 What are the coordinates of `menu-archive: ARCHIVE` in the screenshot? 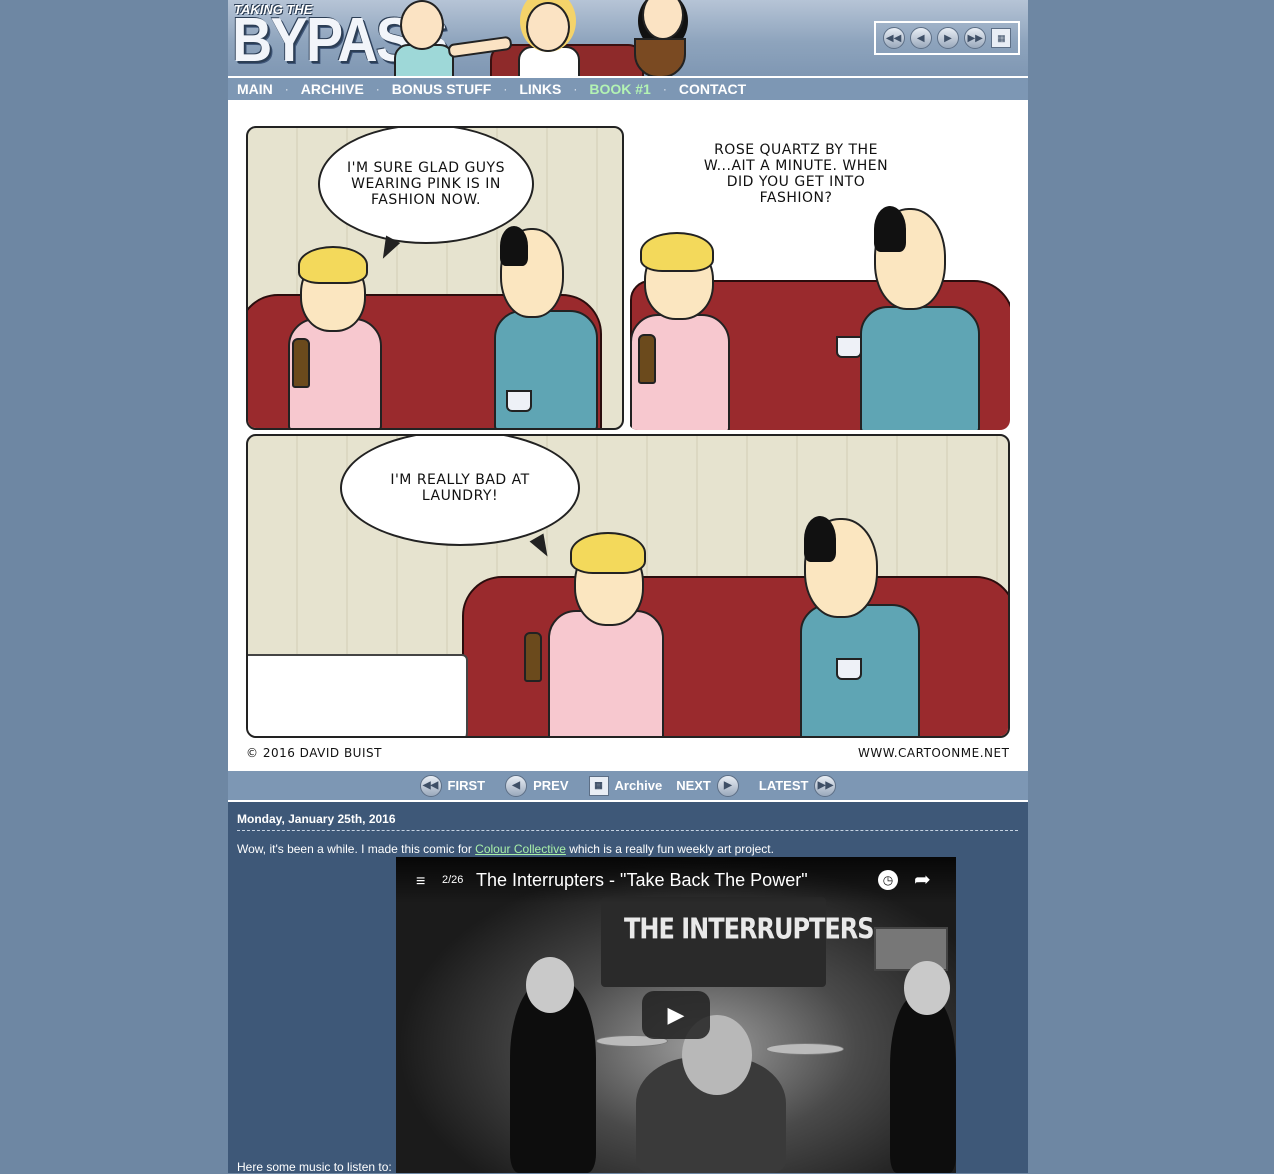 It's located at (332, 89).